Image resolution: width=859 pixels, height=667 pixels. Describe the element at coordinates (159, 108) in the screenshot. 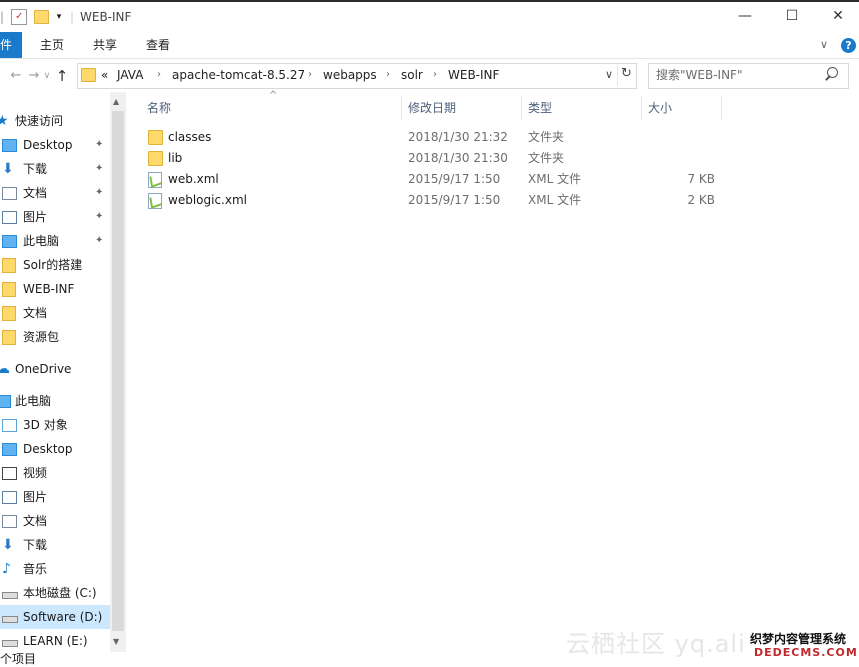

I see `column-header-name: 名称` at that location.